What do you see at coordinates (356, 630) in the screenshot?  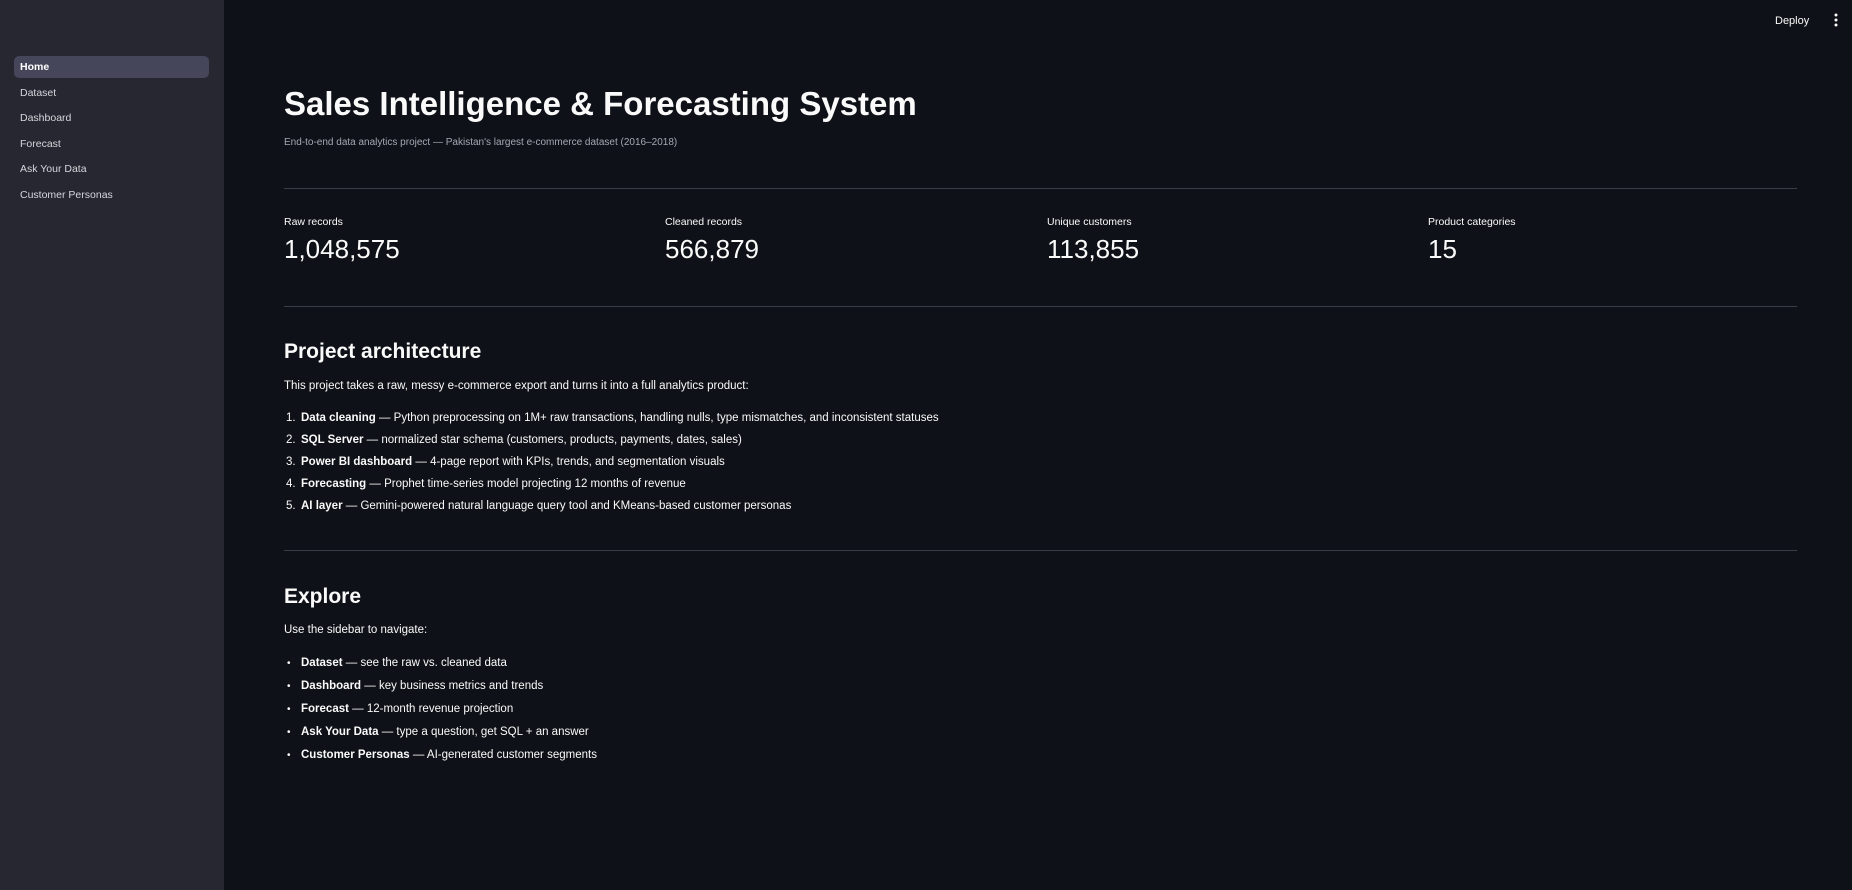 I see `explore-intro: Use the sidebar to navigate:` at bounding box center [356, 630].